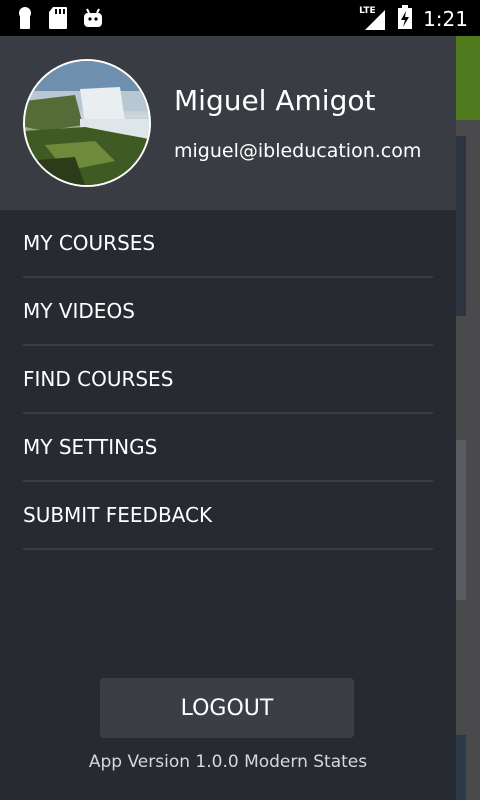 Image resolution: width=480 pixels, height=800 pixels. I want to click on menu-item-label: FIND COURSES, so click(98, 379).